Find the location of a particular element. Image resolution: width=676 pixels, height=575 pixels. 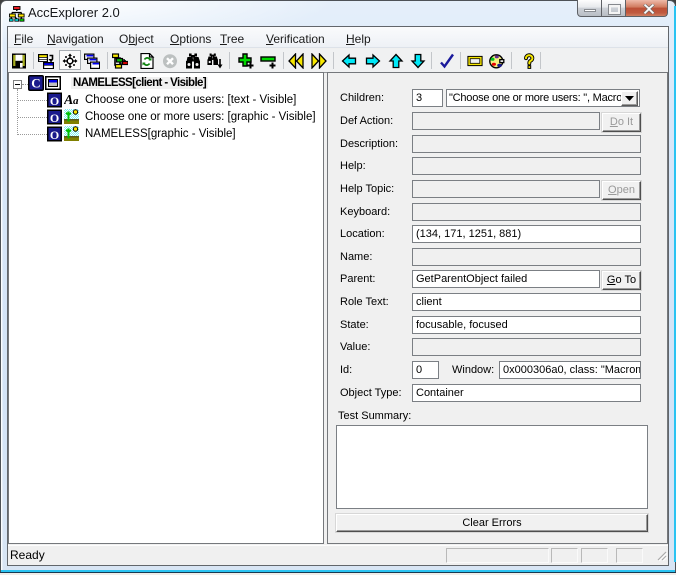

svg-text: a is located at coordinates (76, 101).